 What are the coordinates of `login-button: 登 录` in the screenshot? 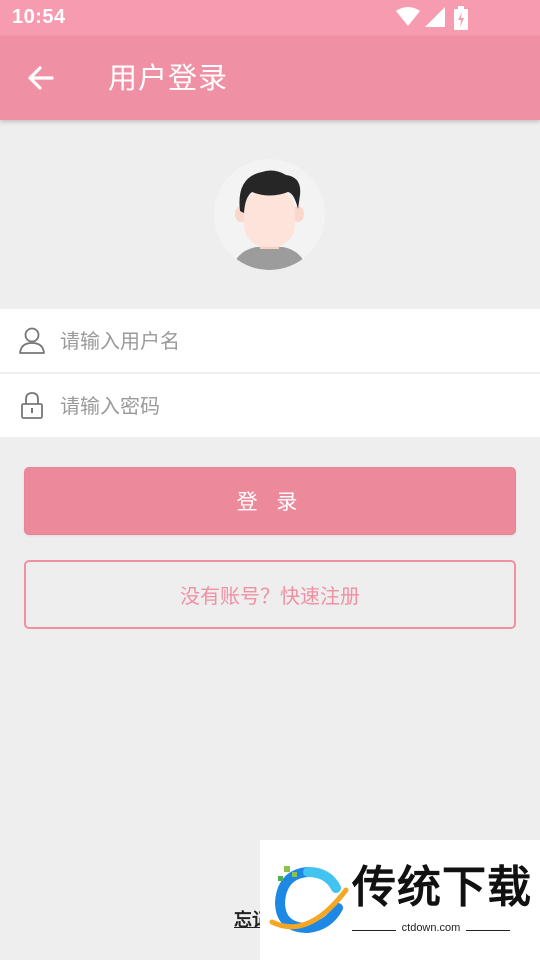 It's located at (270, 501).